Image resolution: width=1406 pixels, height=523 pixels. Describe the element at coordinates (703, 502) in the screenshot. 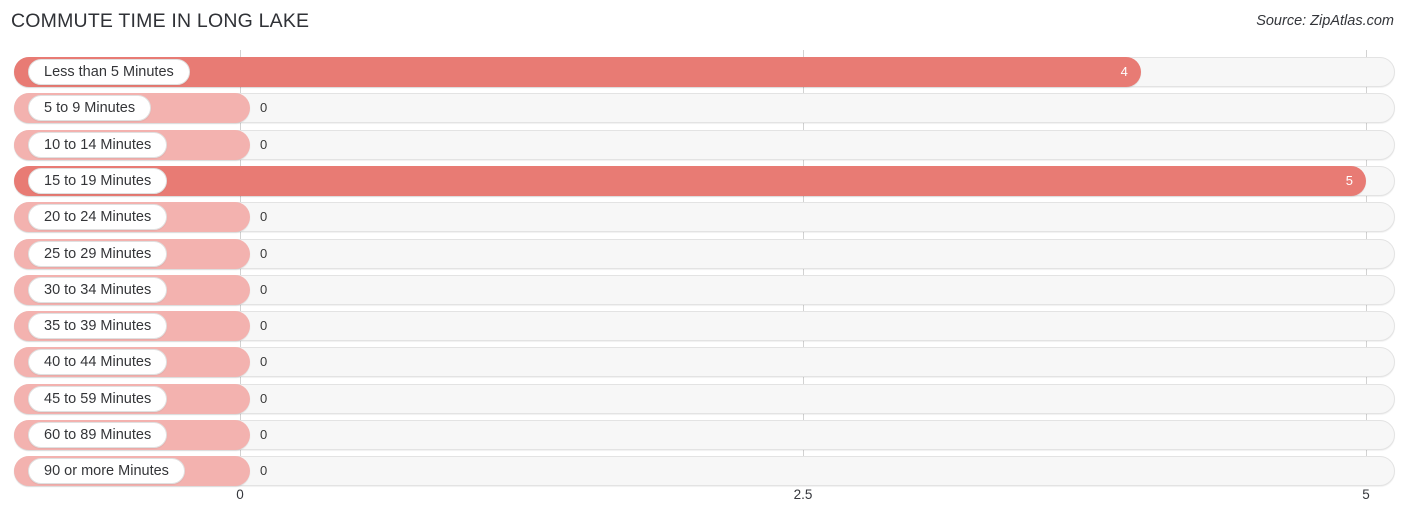

I see `x-axis: 0 2.5 5` at that location.